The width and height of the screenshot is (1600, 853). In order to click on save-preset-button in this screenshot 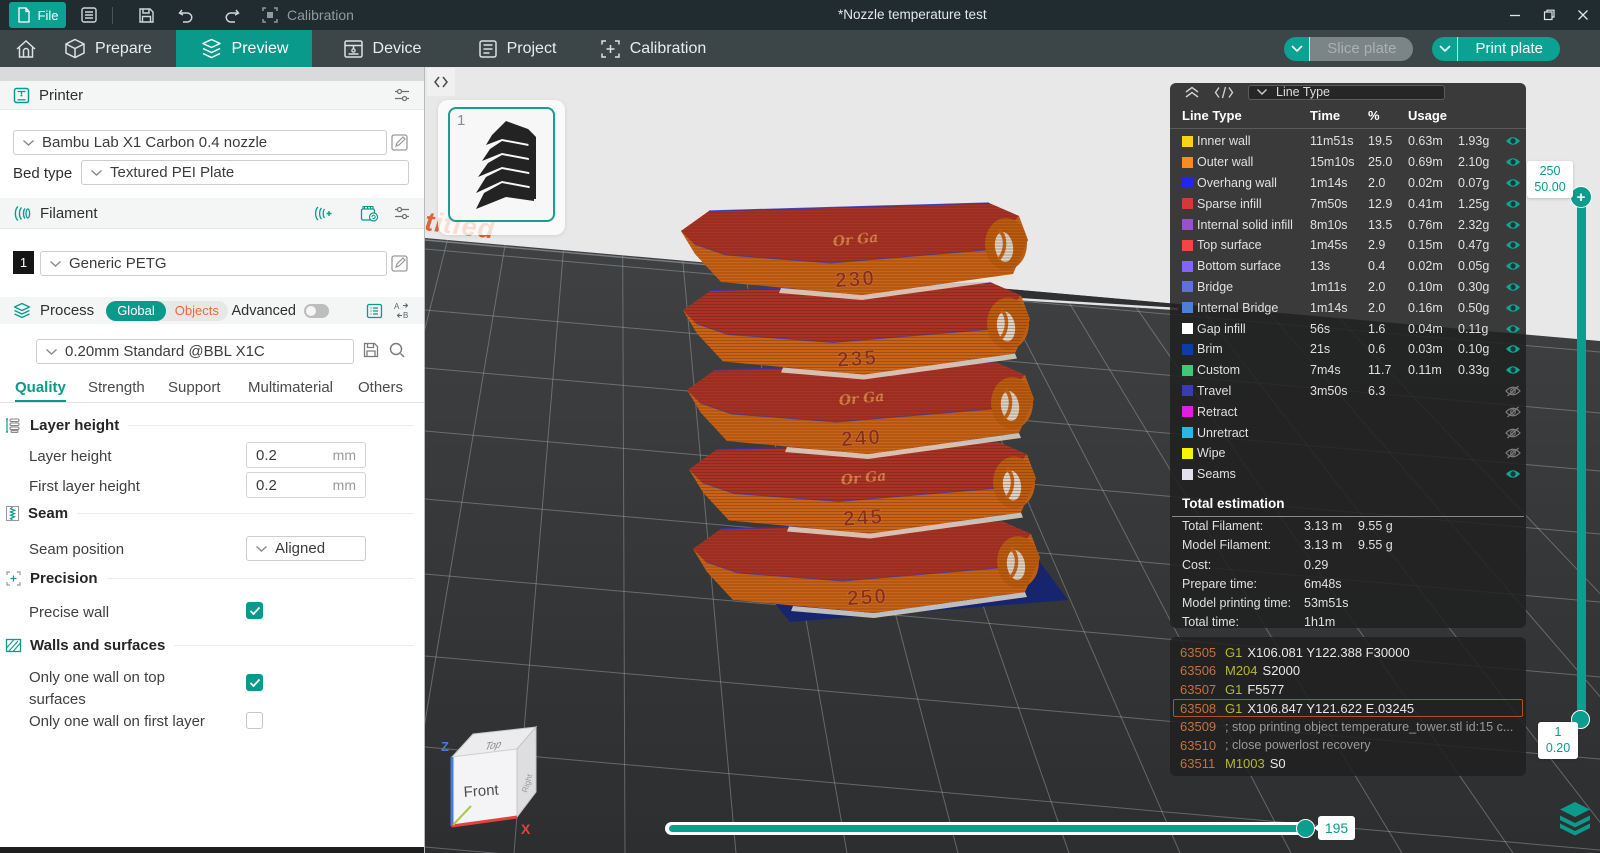, I will do `click(371, 350)`.